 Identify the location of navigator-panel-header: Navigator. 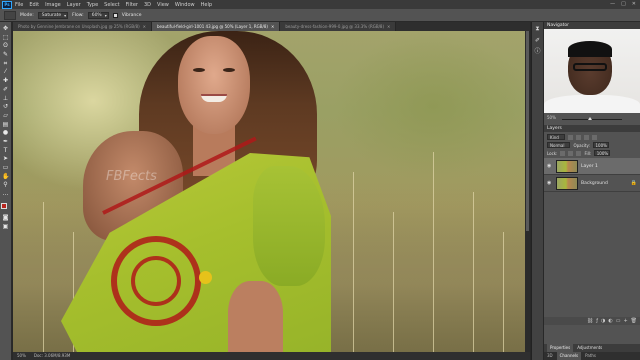
(592, 25).